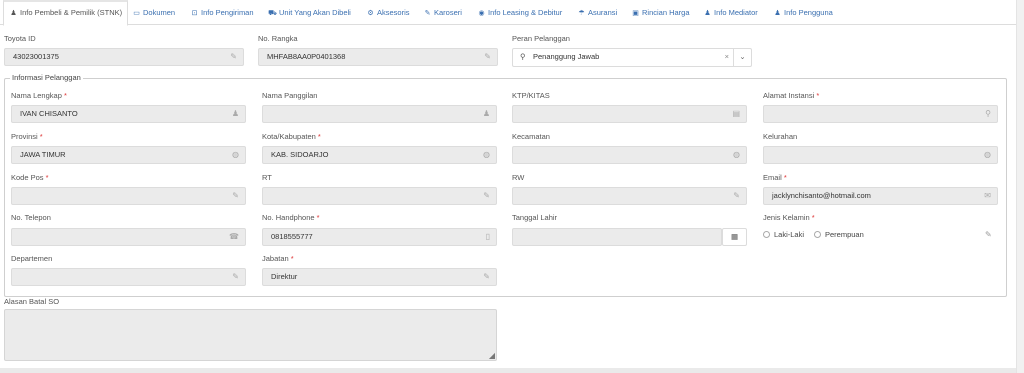  I want to click on chevron-down-icon: ⌄, so click(742, 57).